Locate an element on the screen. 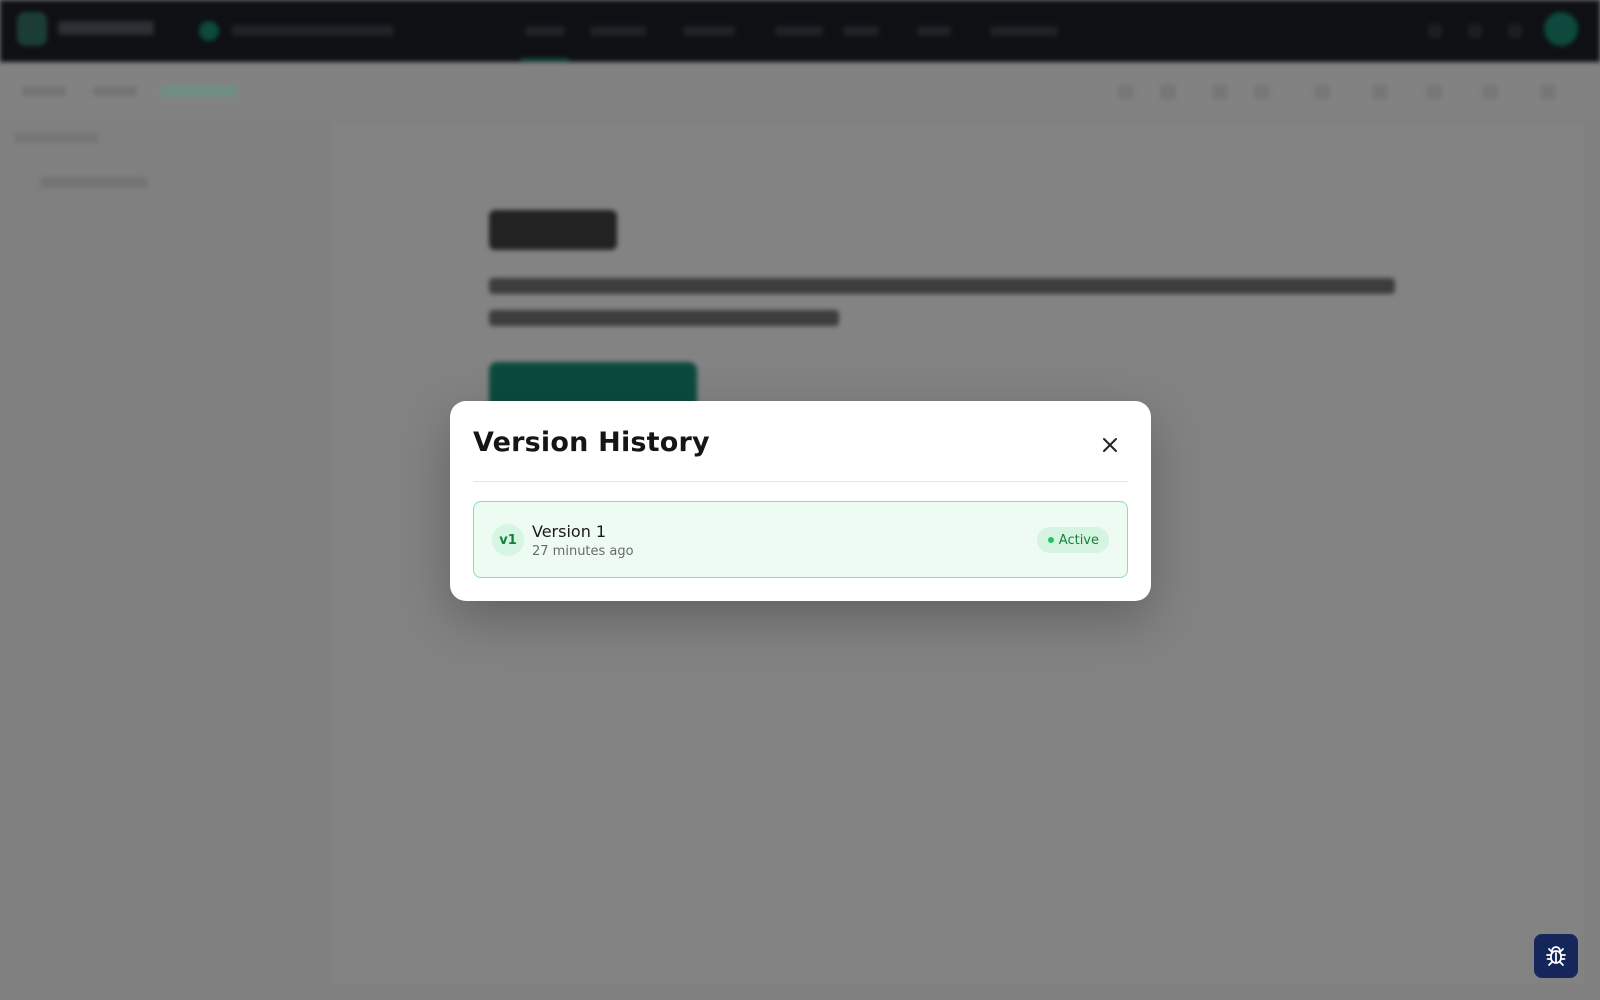 The height and width of the screenshot is (1000, 1600). version-badge: v1 is located at coordinates (508, 540).